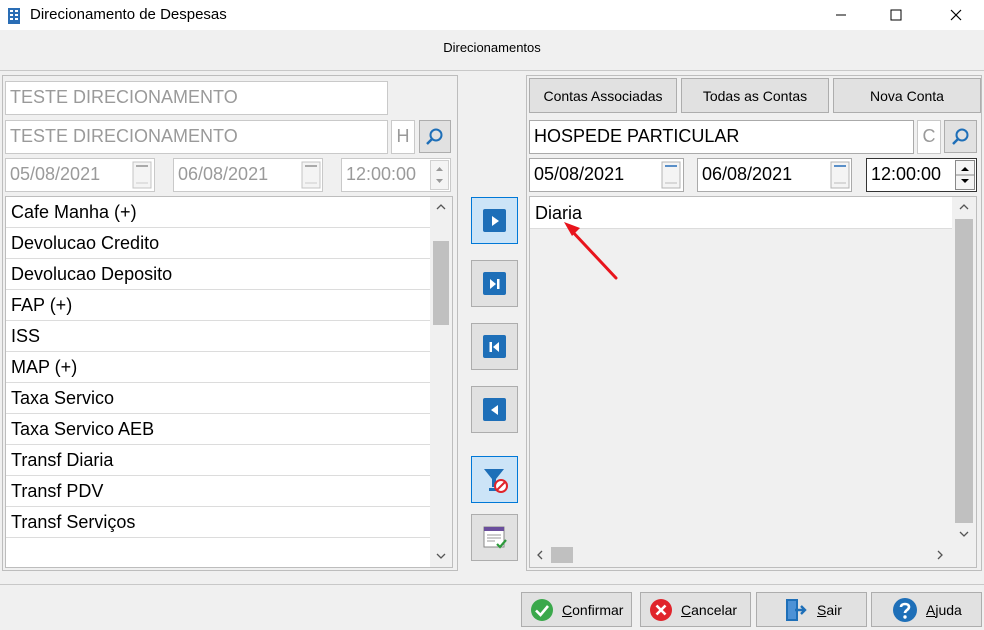 The height and width of the screenshot is (630, 984). I want to click on move-all-right-button, so click(494, 283).